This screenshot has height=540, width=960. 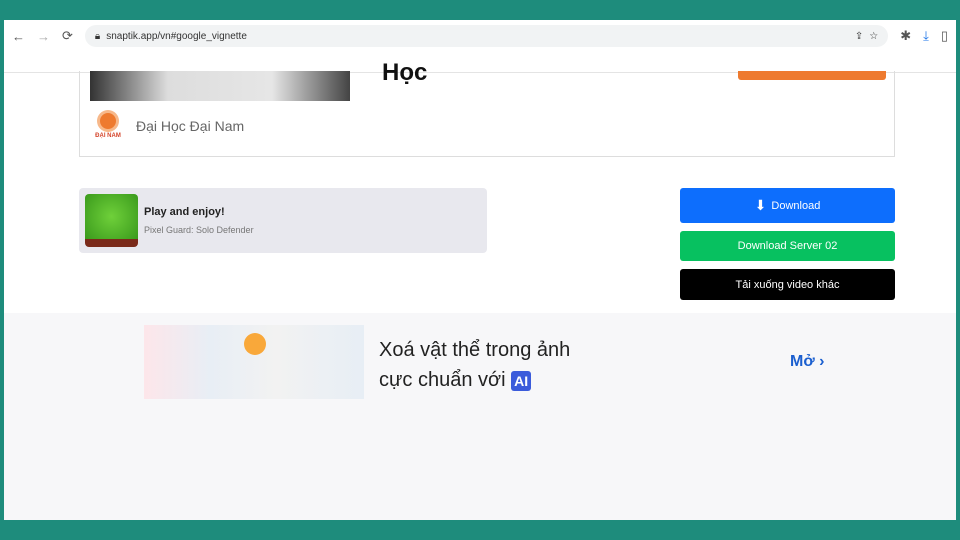 I want to click on game-ad-subtitle: Pixel Guard: Solo Defender, so click(x=199, y=230).